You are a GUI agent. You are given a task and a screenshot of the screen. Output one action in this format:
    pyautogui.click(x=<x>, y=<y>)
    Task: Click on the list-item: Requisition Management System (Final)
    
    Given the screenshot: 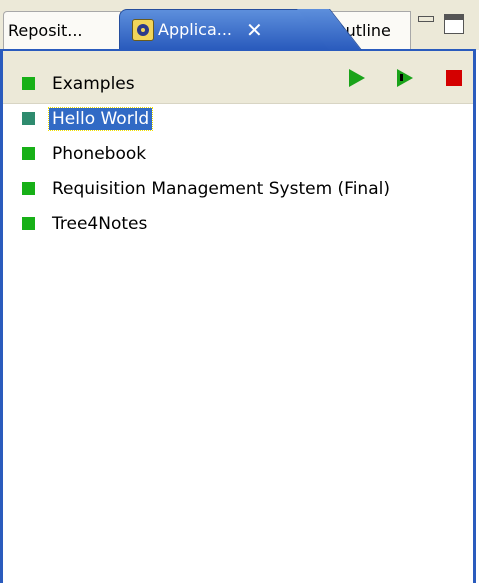 What is the action you would take?
    pyautogui.click(x=207, y=188)
    